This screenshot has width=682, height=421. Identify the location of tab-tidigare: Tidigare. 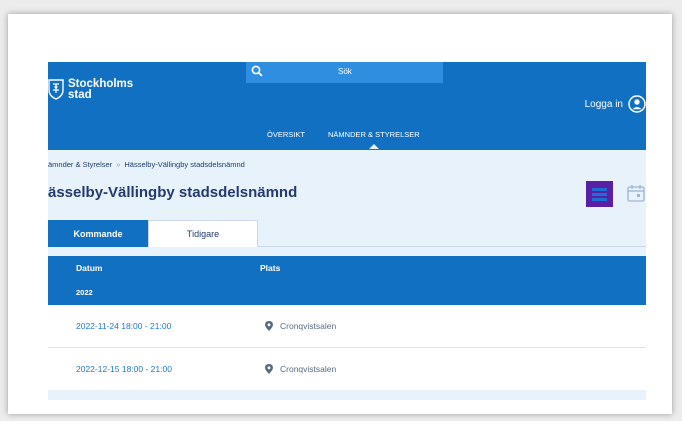
(203, 233).